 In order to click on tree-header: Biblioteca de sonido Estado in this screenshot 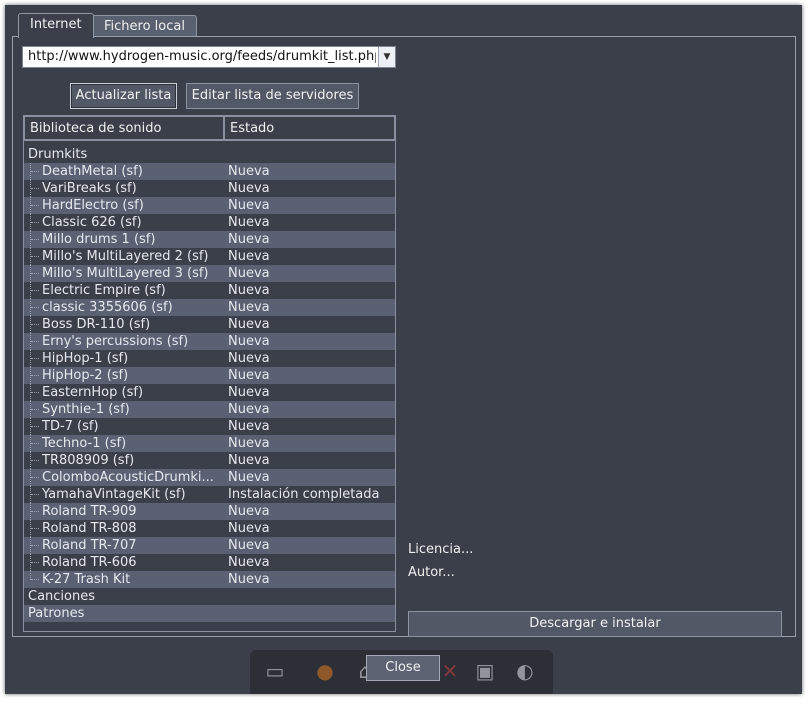, I will do `click(209, 128)`.